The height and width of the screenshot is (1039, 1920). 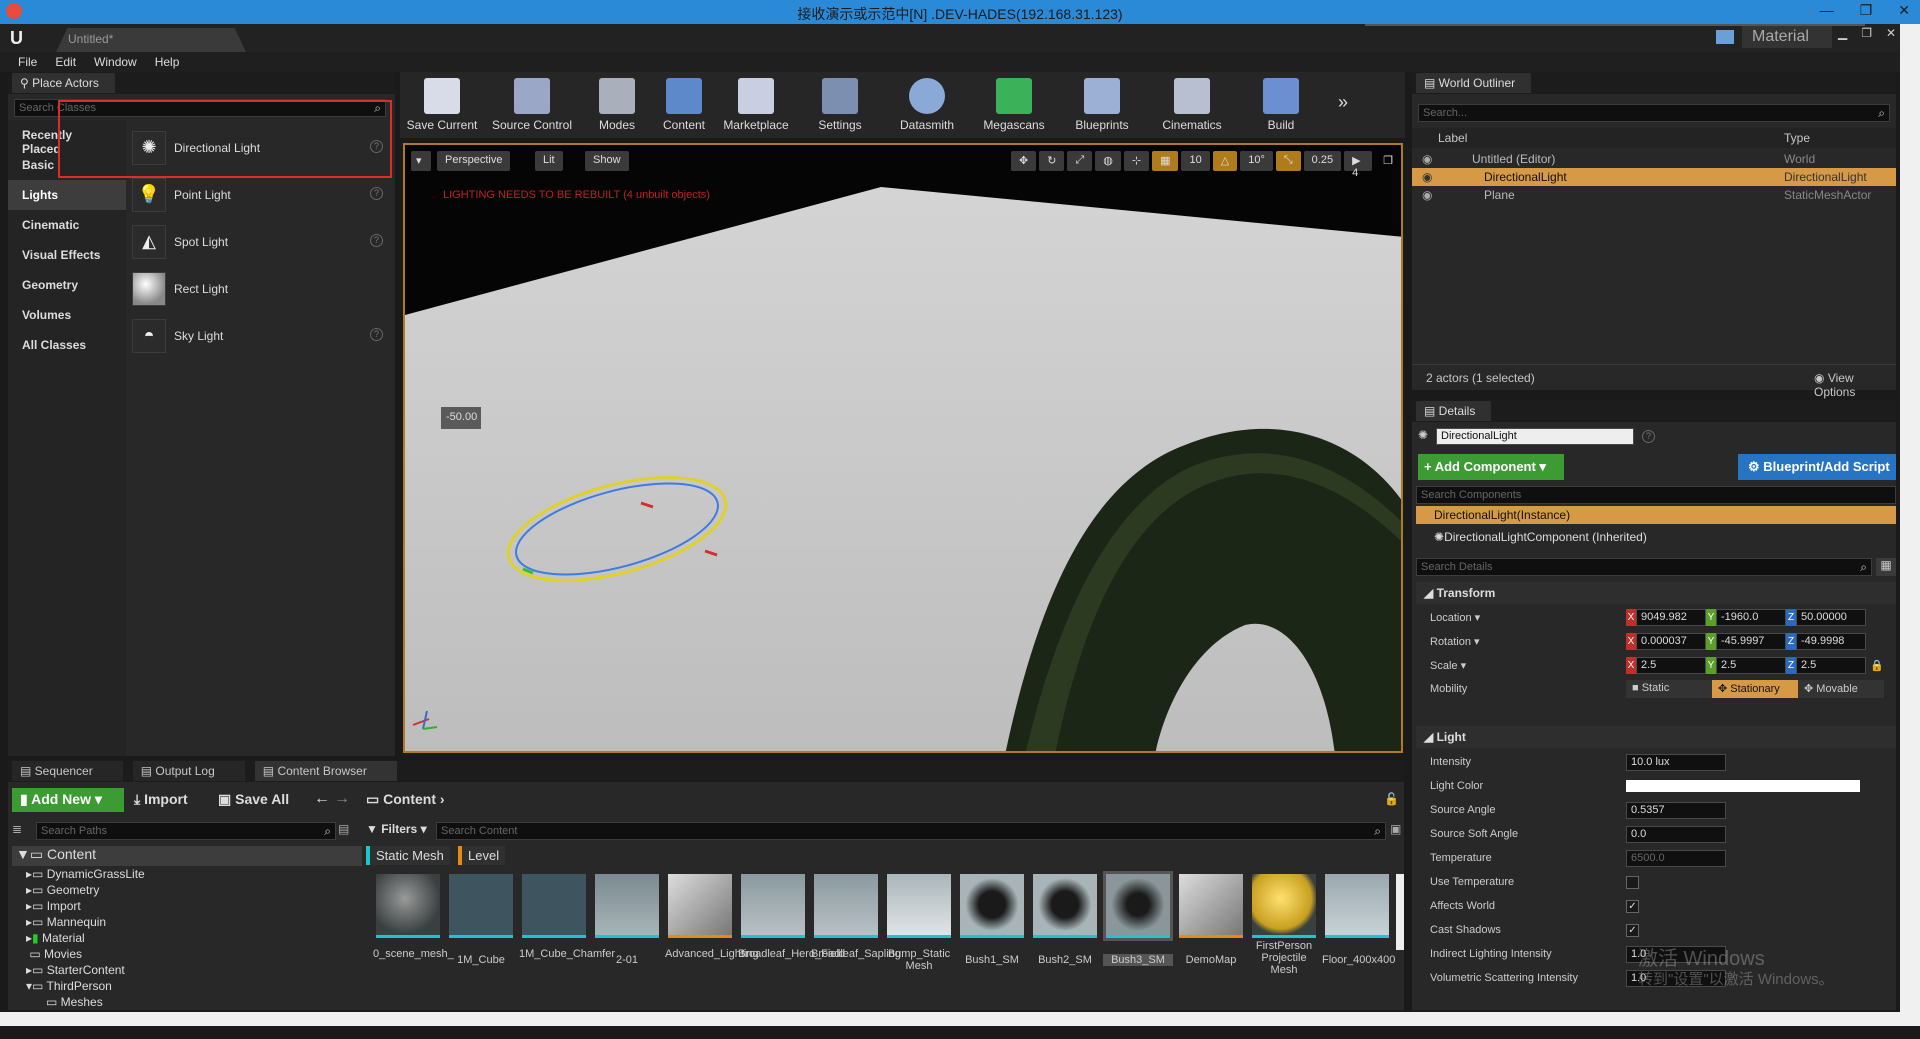 What do you see at coordinates (1831, 617) in the screenshot?
I see `location-z-field: 50.00000` at bounding box center [1831, 617].